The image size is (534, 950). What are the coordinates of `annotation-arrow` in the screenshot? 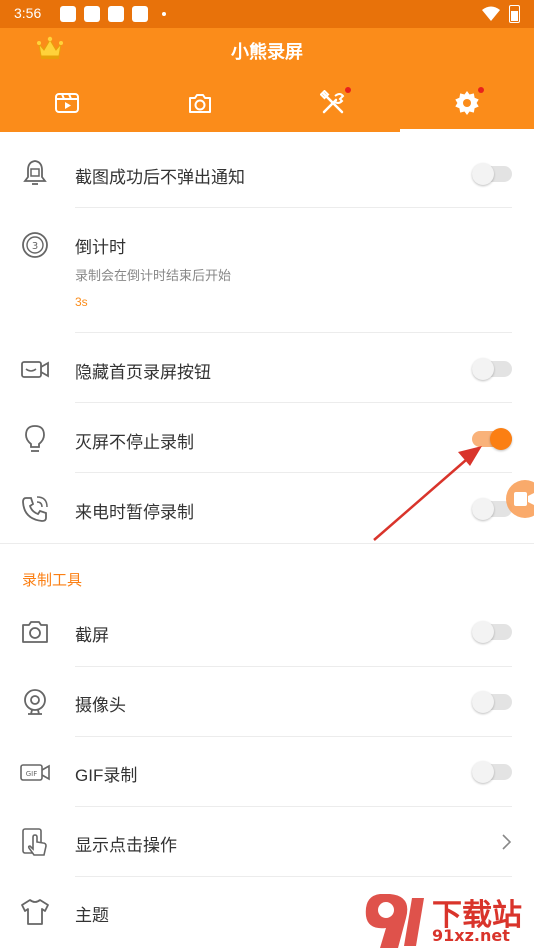 It's located at (427, 493).